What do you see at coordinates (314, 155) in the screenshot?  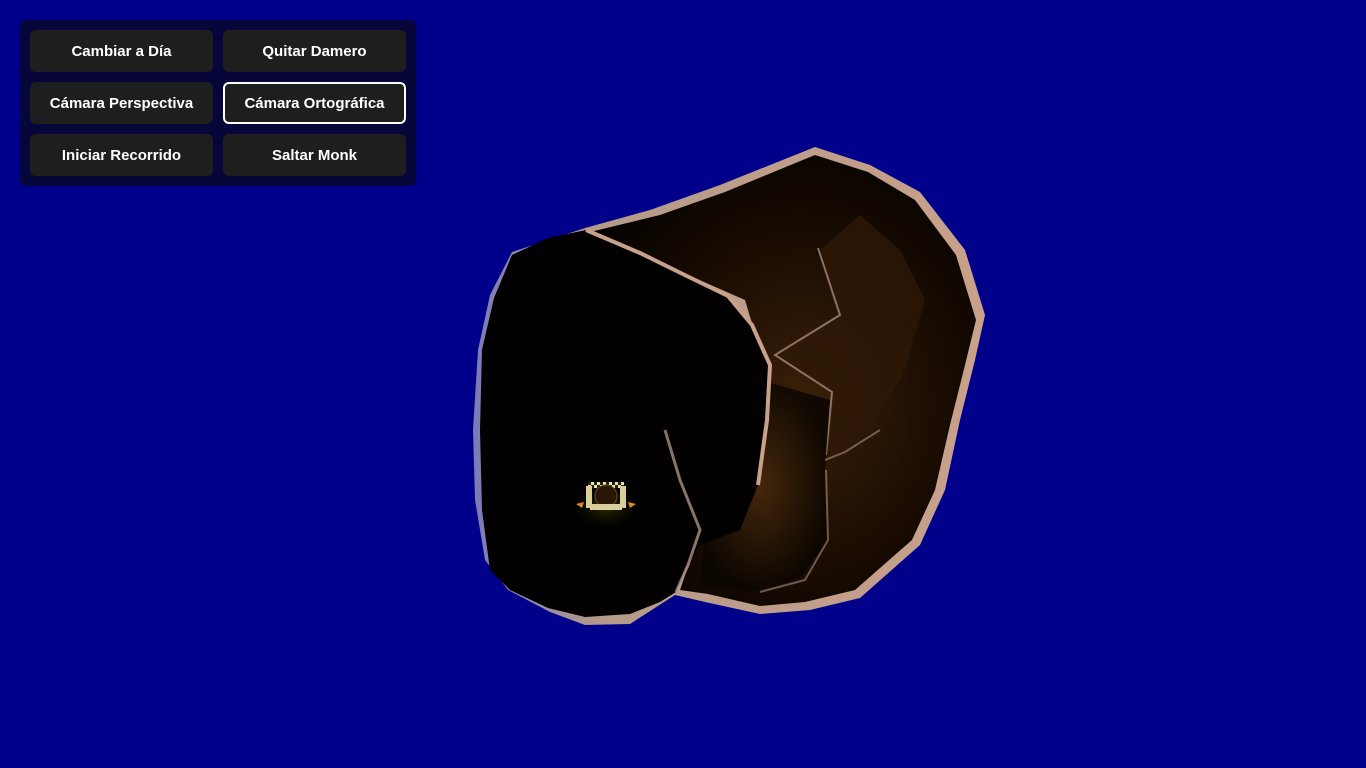 I see `jump-monk-button: Saltar Monk` at bounding box center [314, 155].